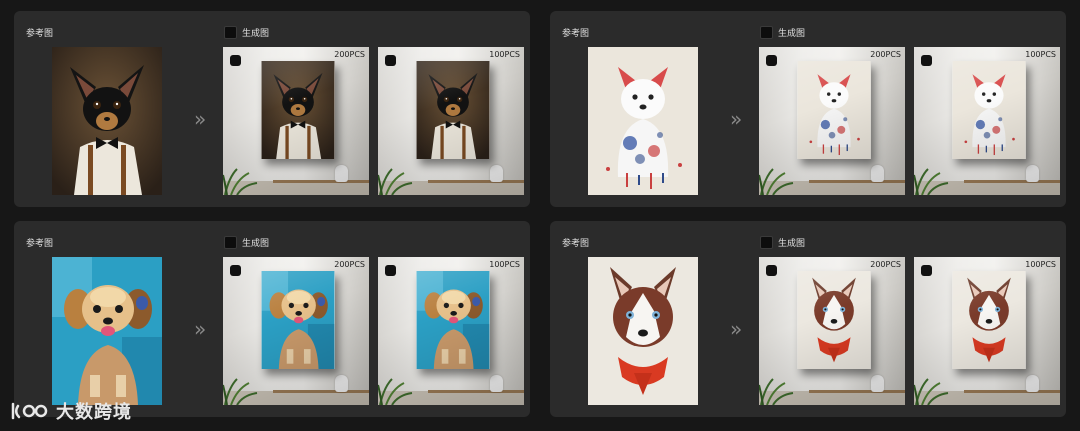 The image size is (1080, 431). I want to click on brand-logo-icon, so click(29, 411).